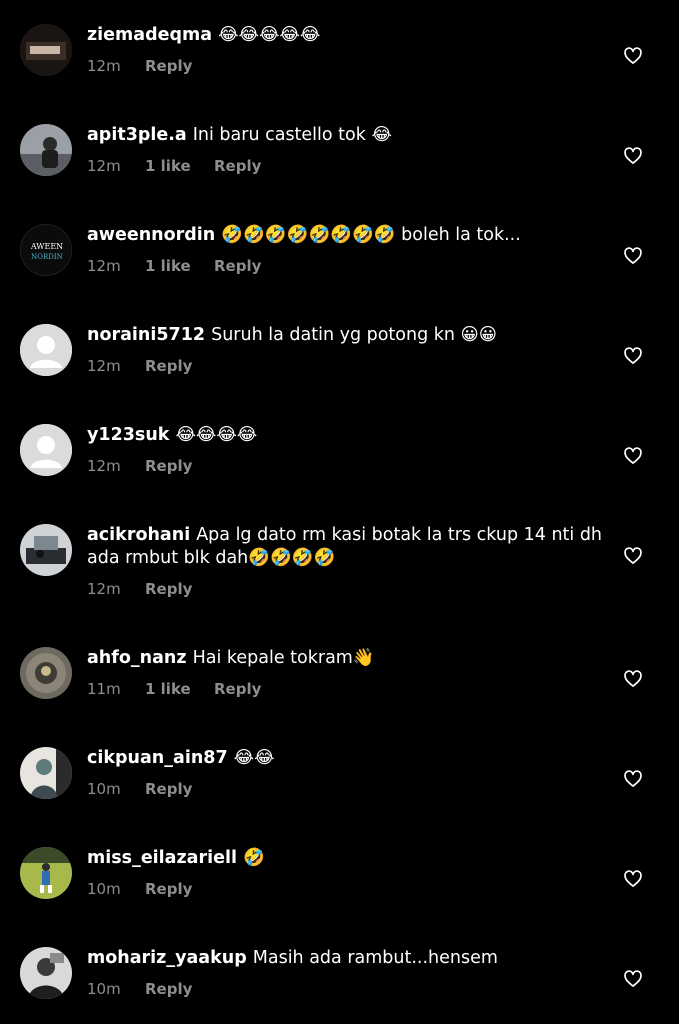  What do you see at coordinates (128, 435) in the screenshot?
I see `comment-username: y123suk` at bounding box center [128, 435].